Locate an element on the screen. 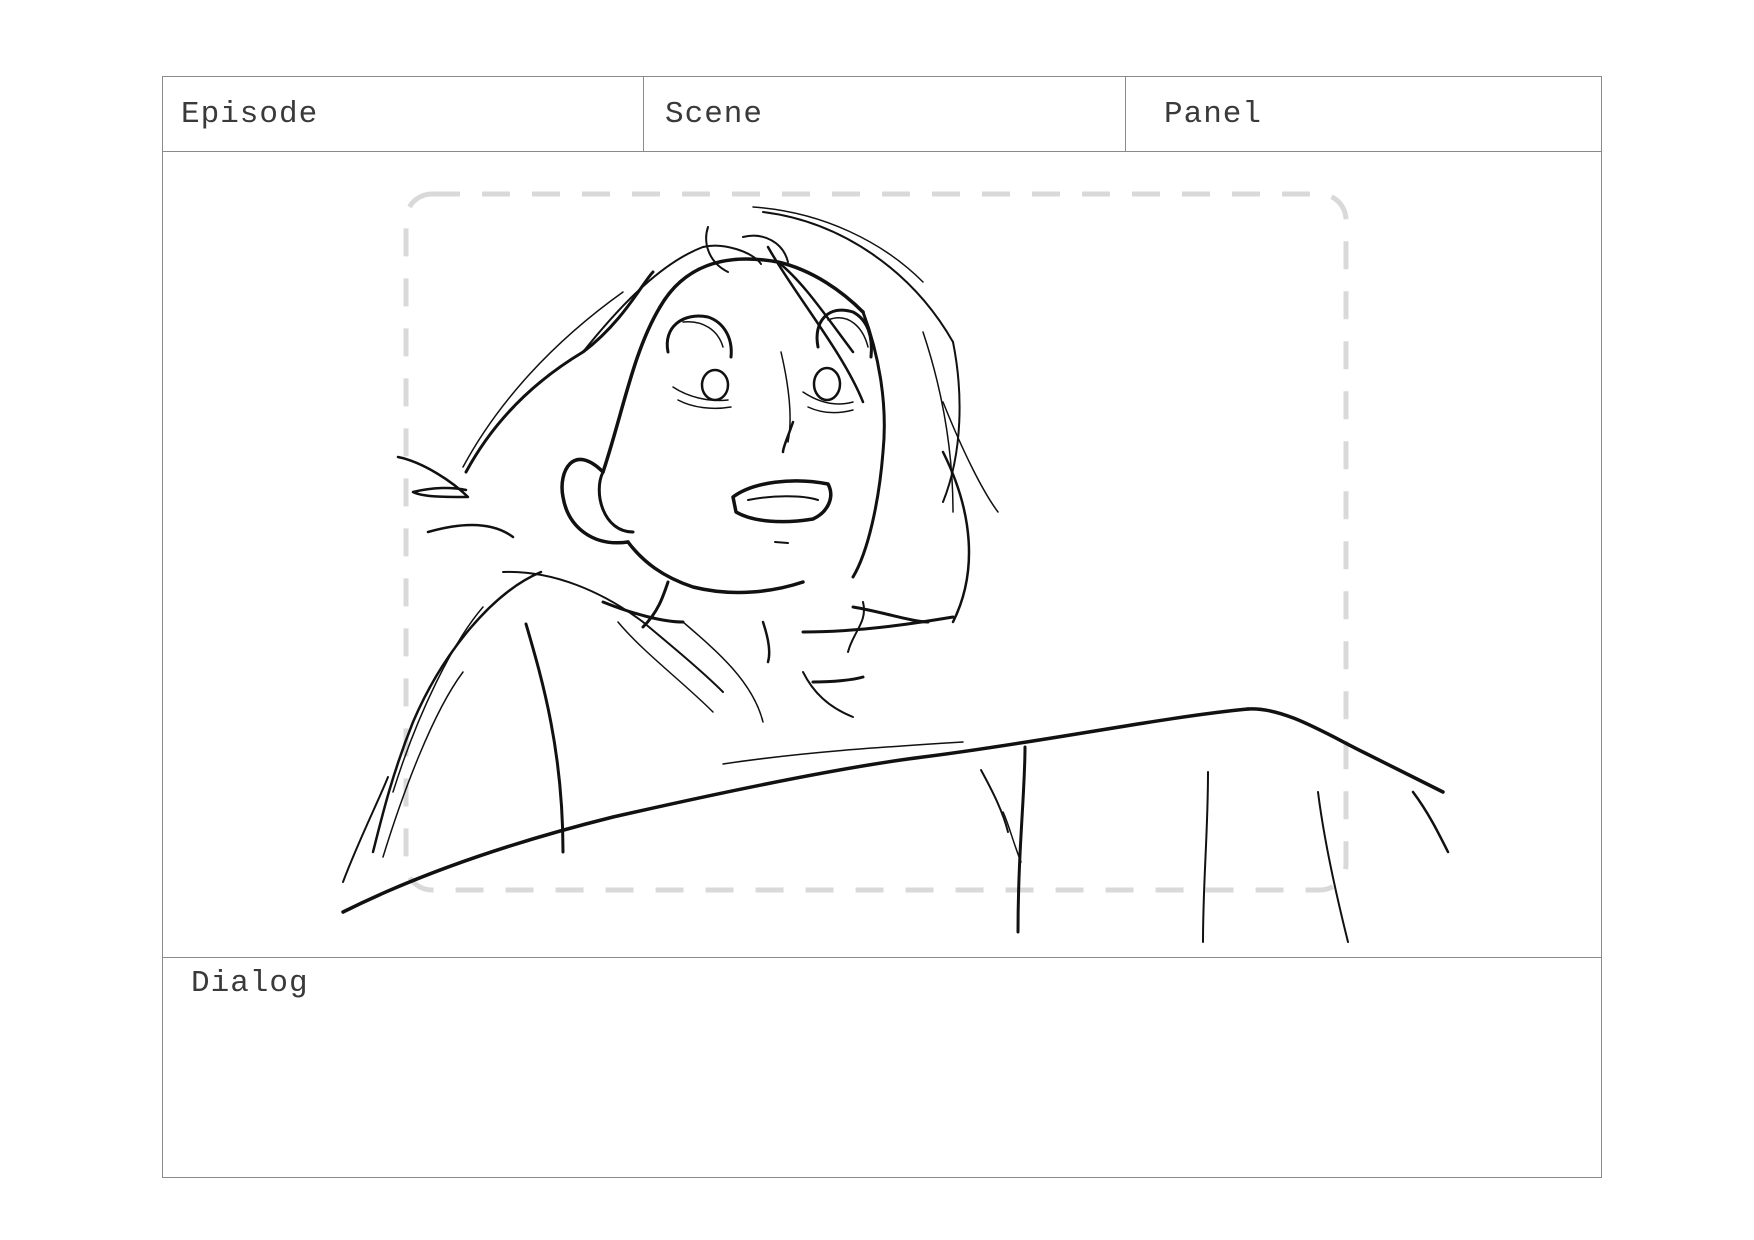 Image resolution: width=1754 pixels, height=1240 pixels. dialog-box: Dialog is located at coordinates (882, 1067).